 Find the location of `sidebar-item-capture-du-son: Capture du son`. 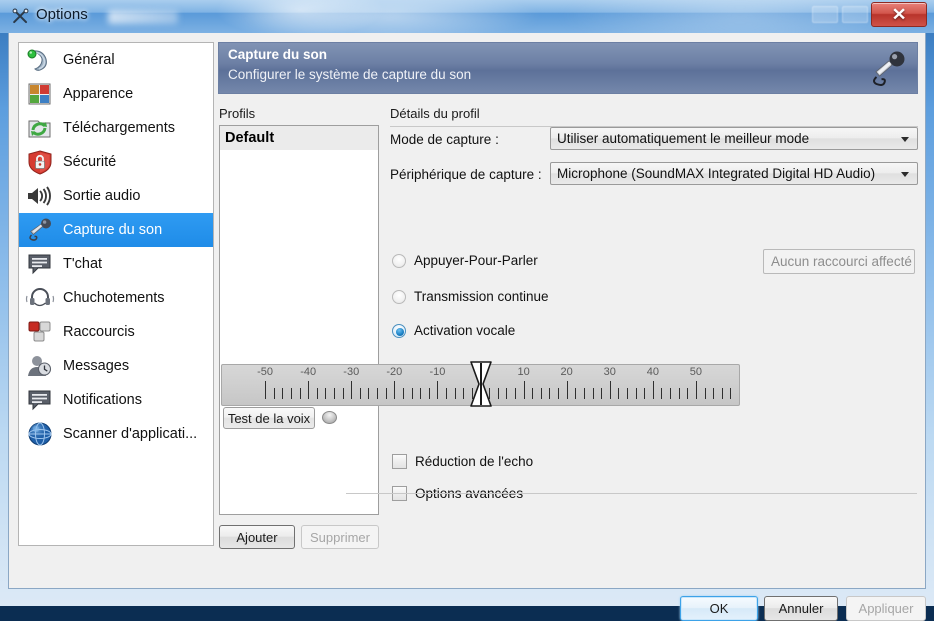

sidebar-item-capture-du-son: Capture du son is located at coordinates (116, 230).